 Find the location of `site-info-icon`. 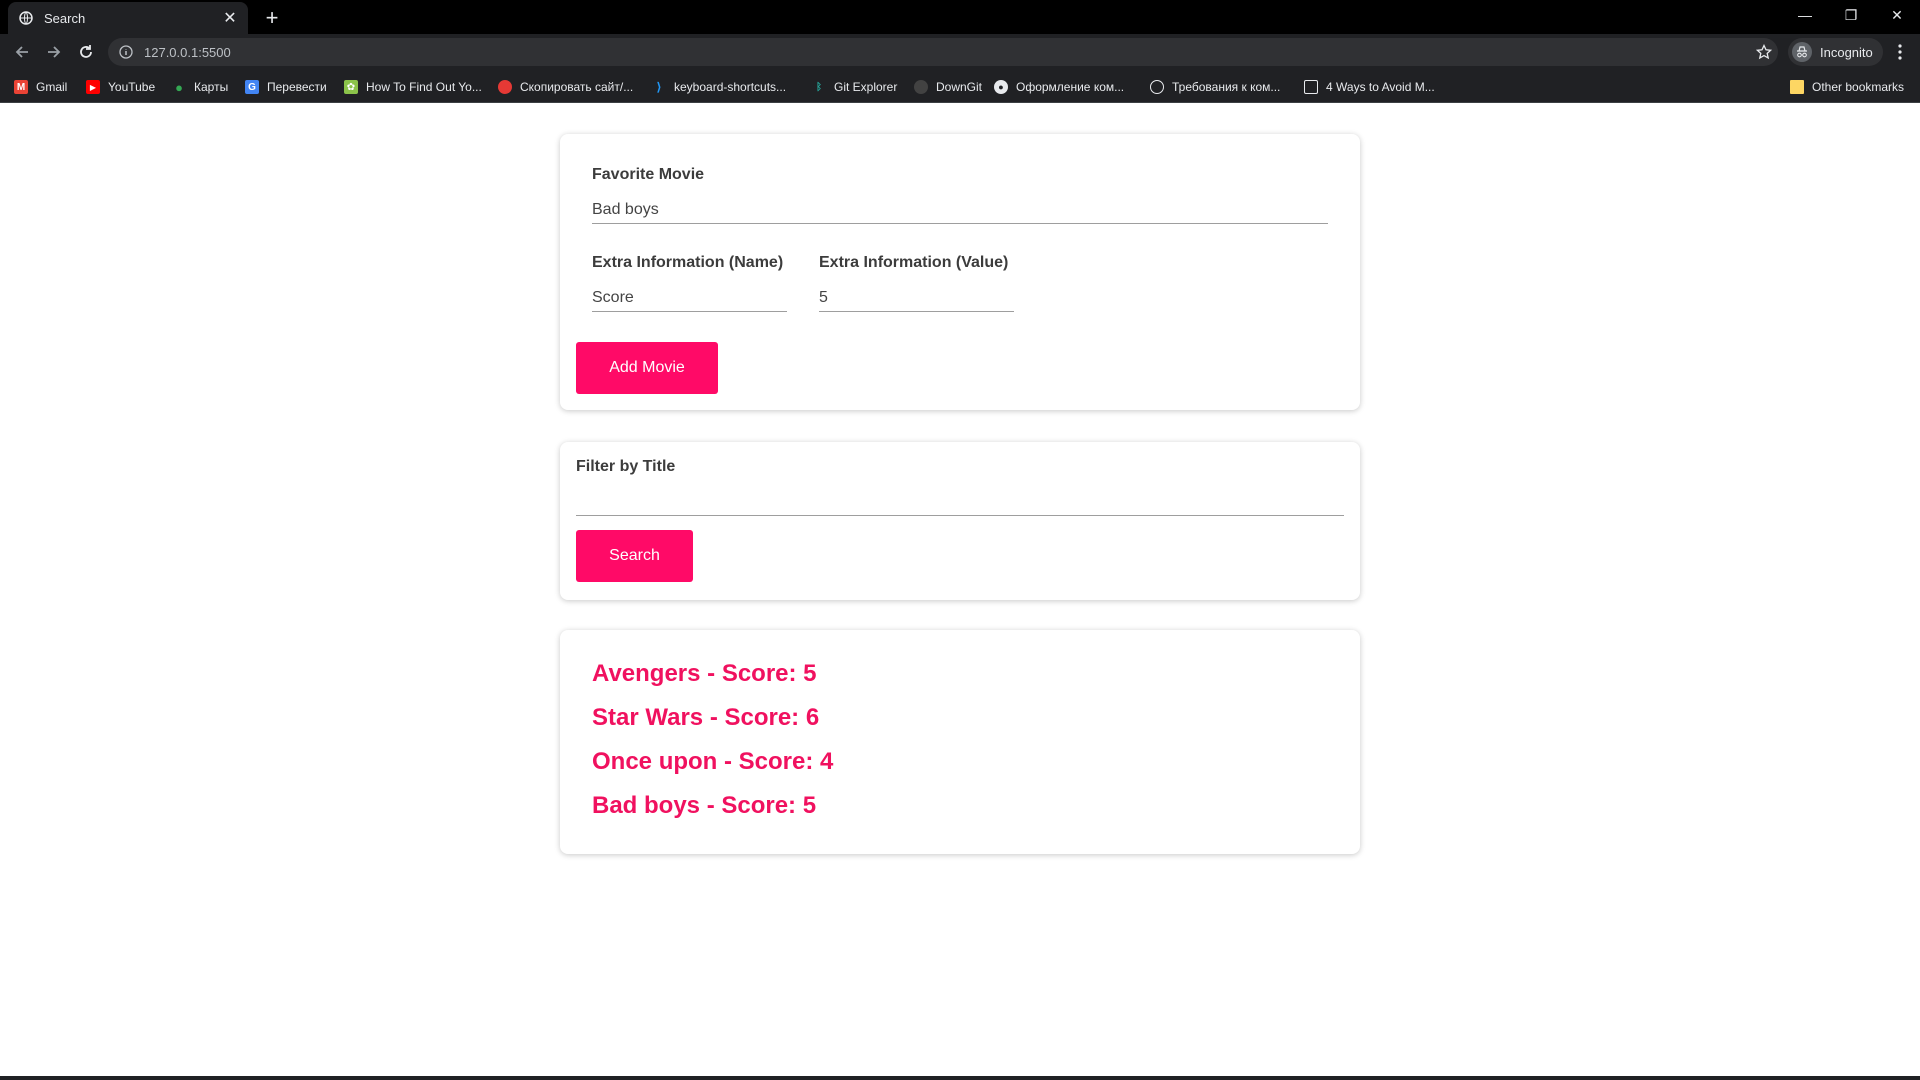

site-info-icon is located at coordinates (126, 52).